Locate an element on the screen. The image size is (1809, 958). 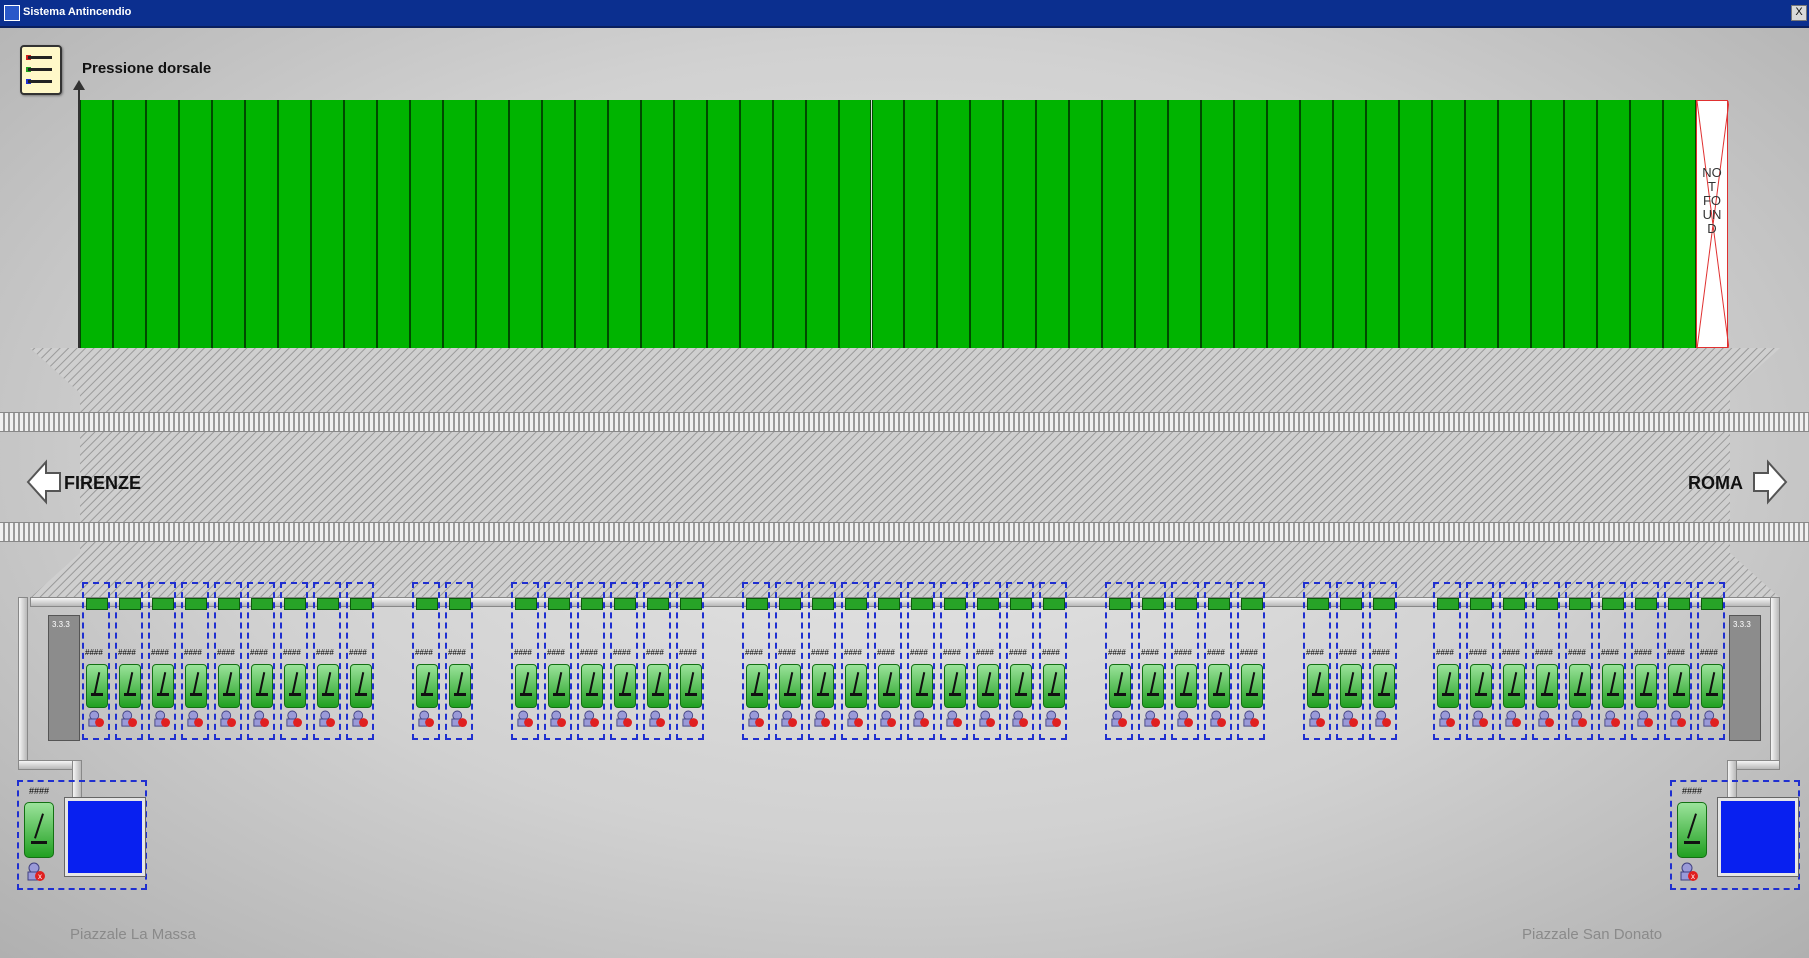
tank-unit-right: #### x is located at coordinates (1735, 835).